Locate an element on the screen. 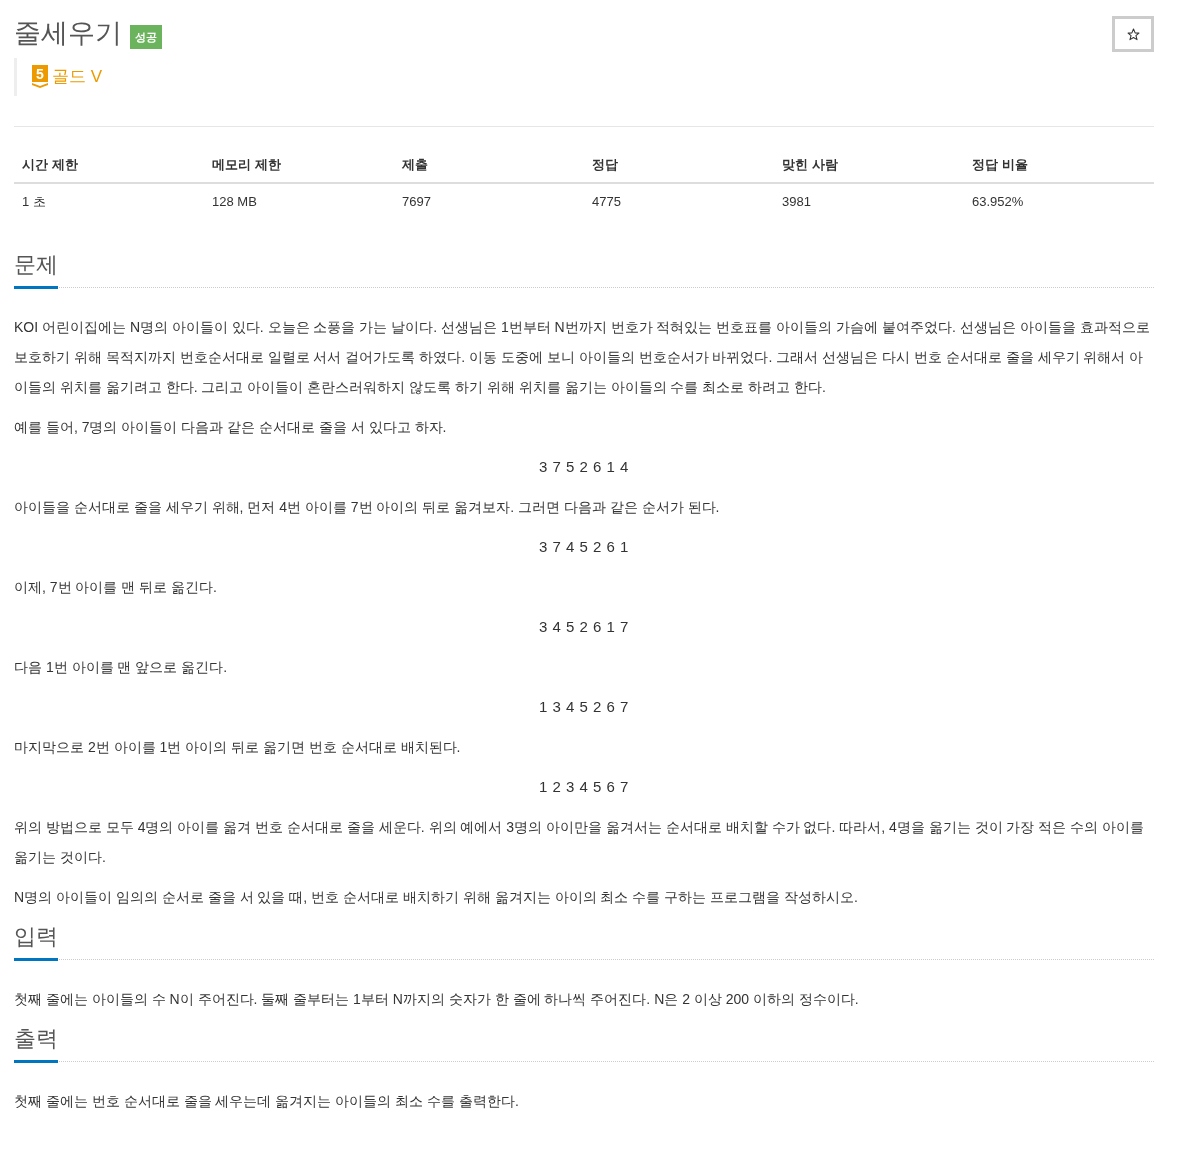 Image resolution: width=1200 pixels, height=1162 pixels. section-title: 출력 is located at coordinates (36, 1043).